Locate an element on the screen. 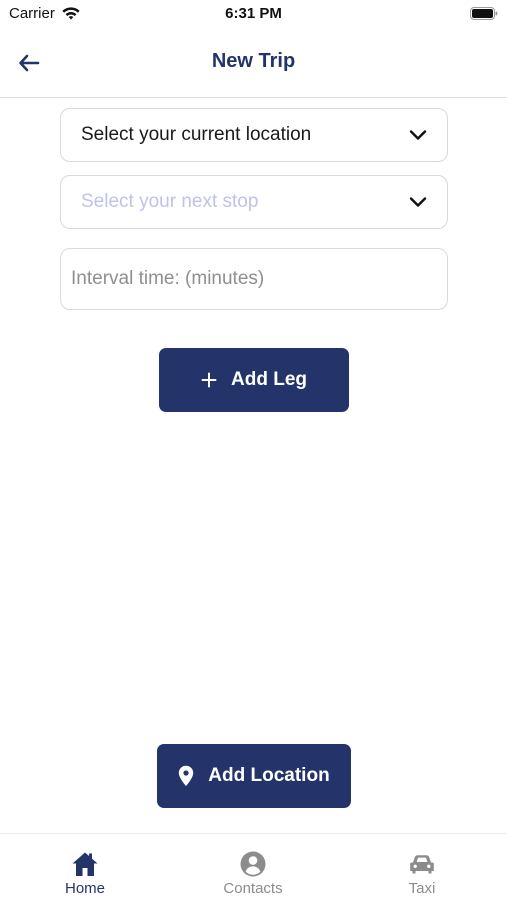 This screenshot has width=507, height=900. tab-contacts-label: Contacts is located at coordinates (253, 888).